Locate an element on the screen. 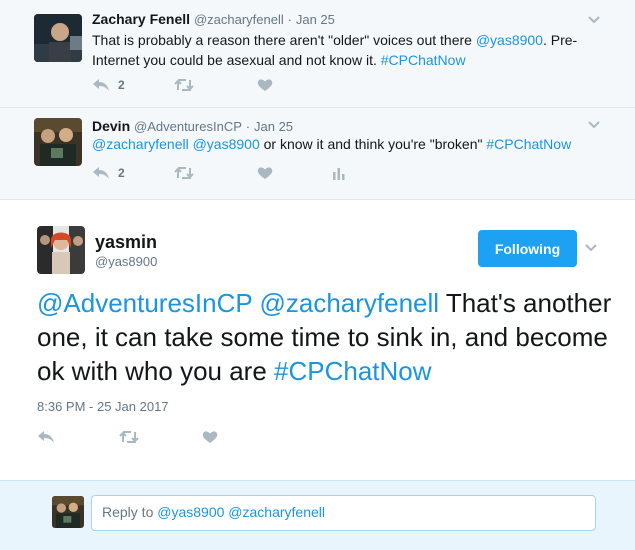  author-handle: @AdventuresInCP is located at coordinates (188, 126).